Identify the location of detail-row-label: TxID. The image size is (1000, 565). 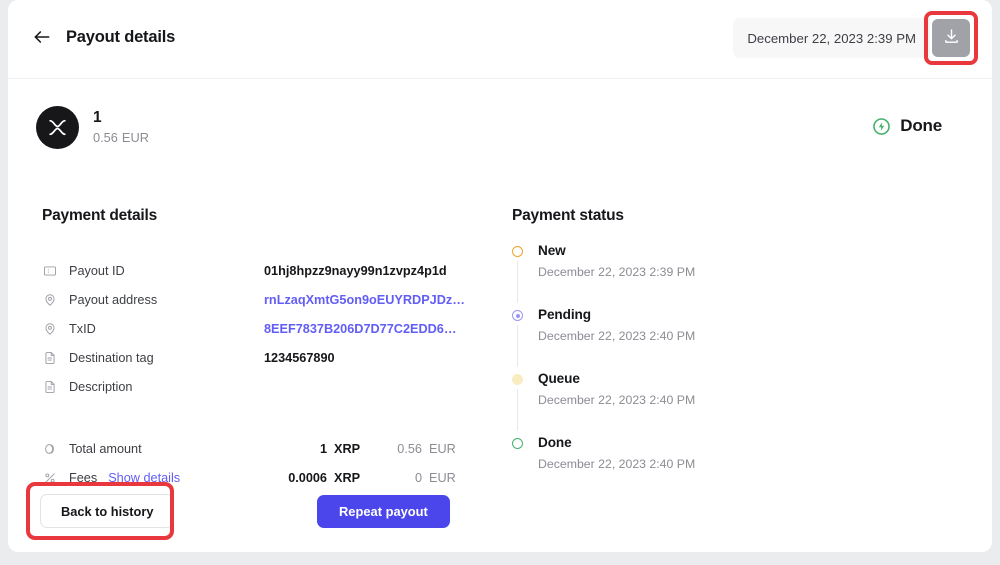
(82, 328).